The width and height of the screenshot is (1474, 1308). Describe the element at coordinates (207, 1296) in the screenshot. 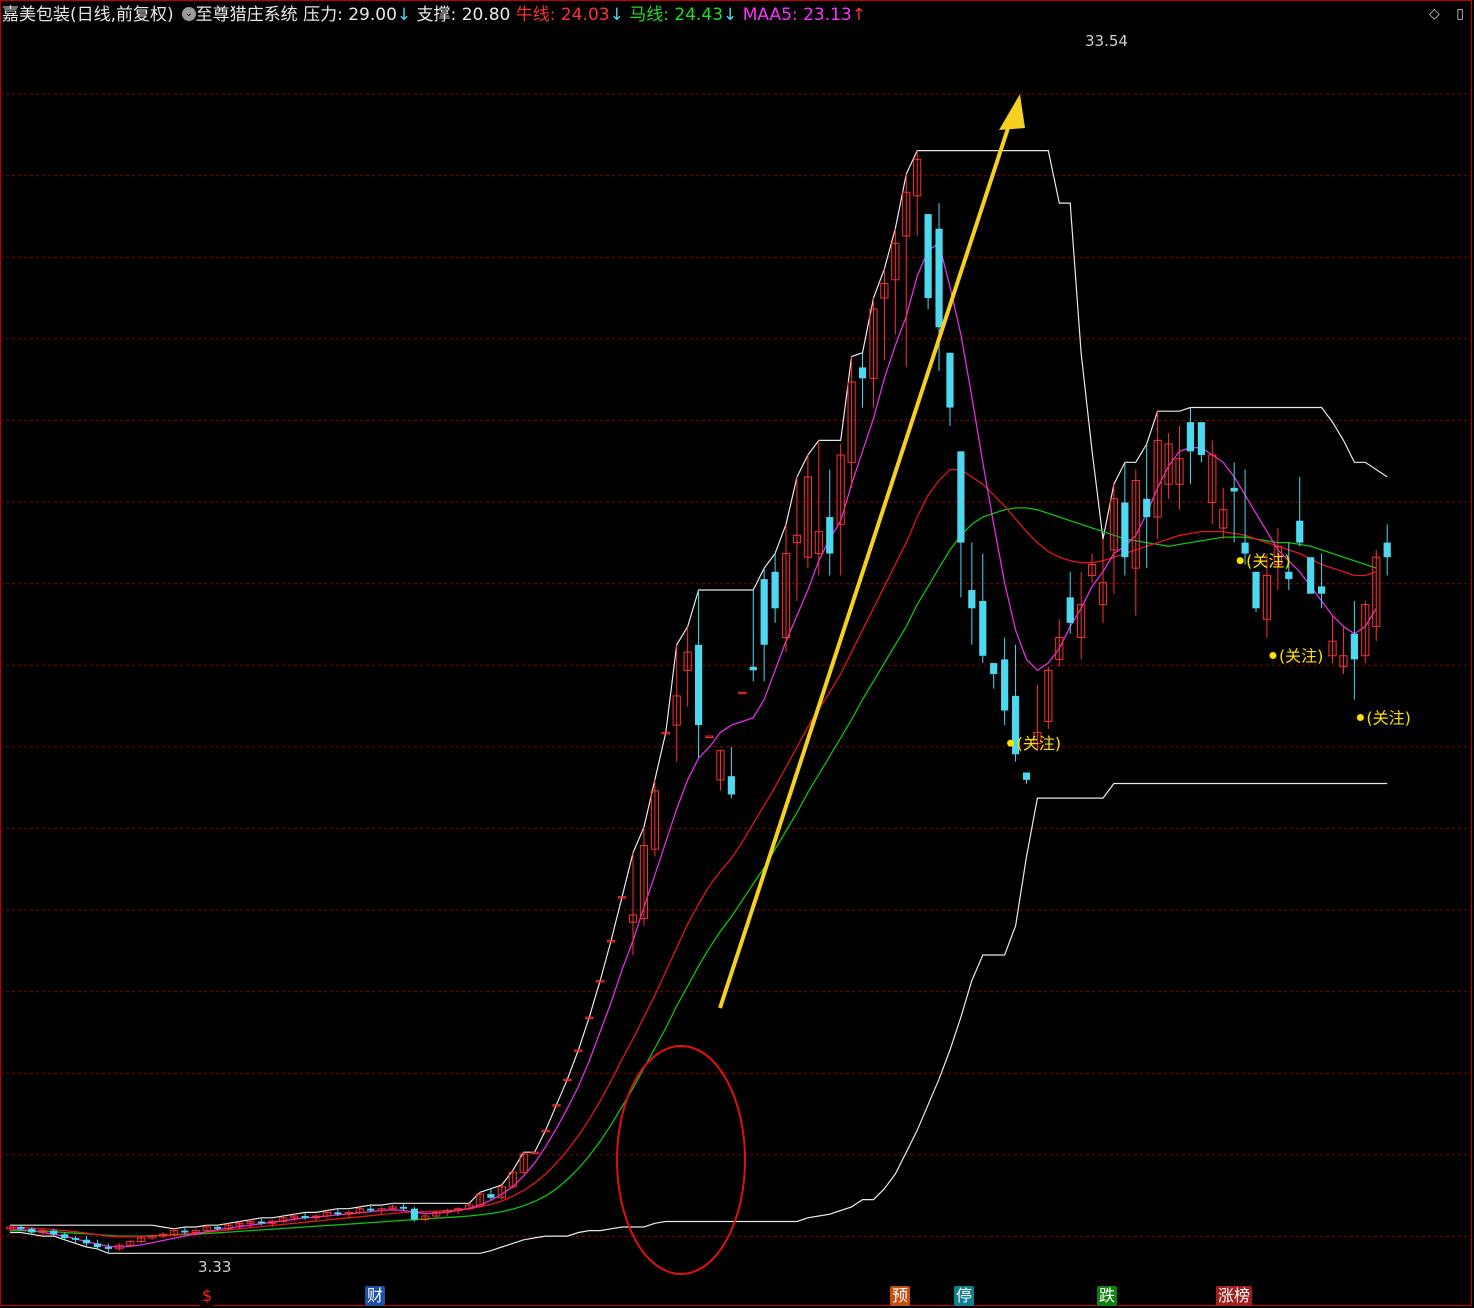

I see `badge-0: $` at that location.